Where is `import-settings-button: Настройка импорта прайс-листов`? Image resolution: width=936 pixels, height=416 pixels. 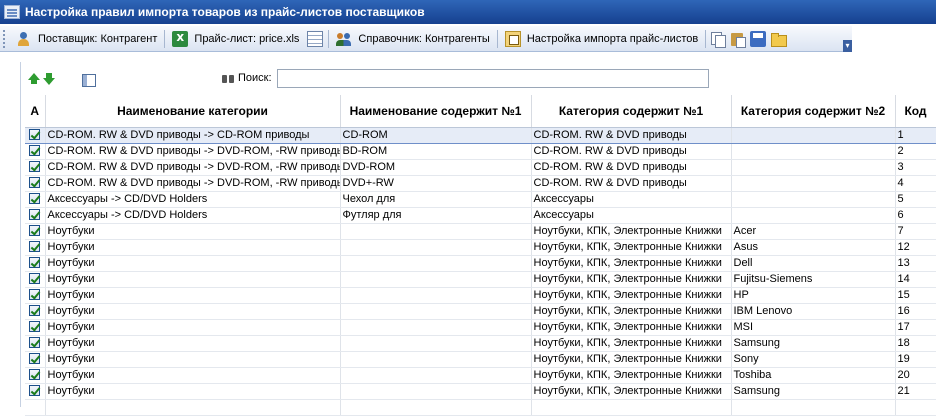 import-settings-button: Настройка импорта прайс-листов is located at coordinates (601, 39).